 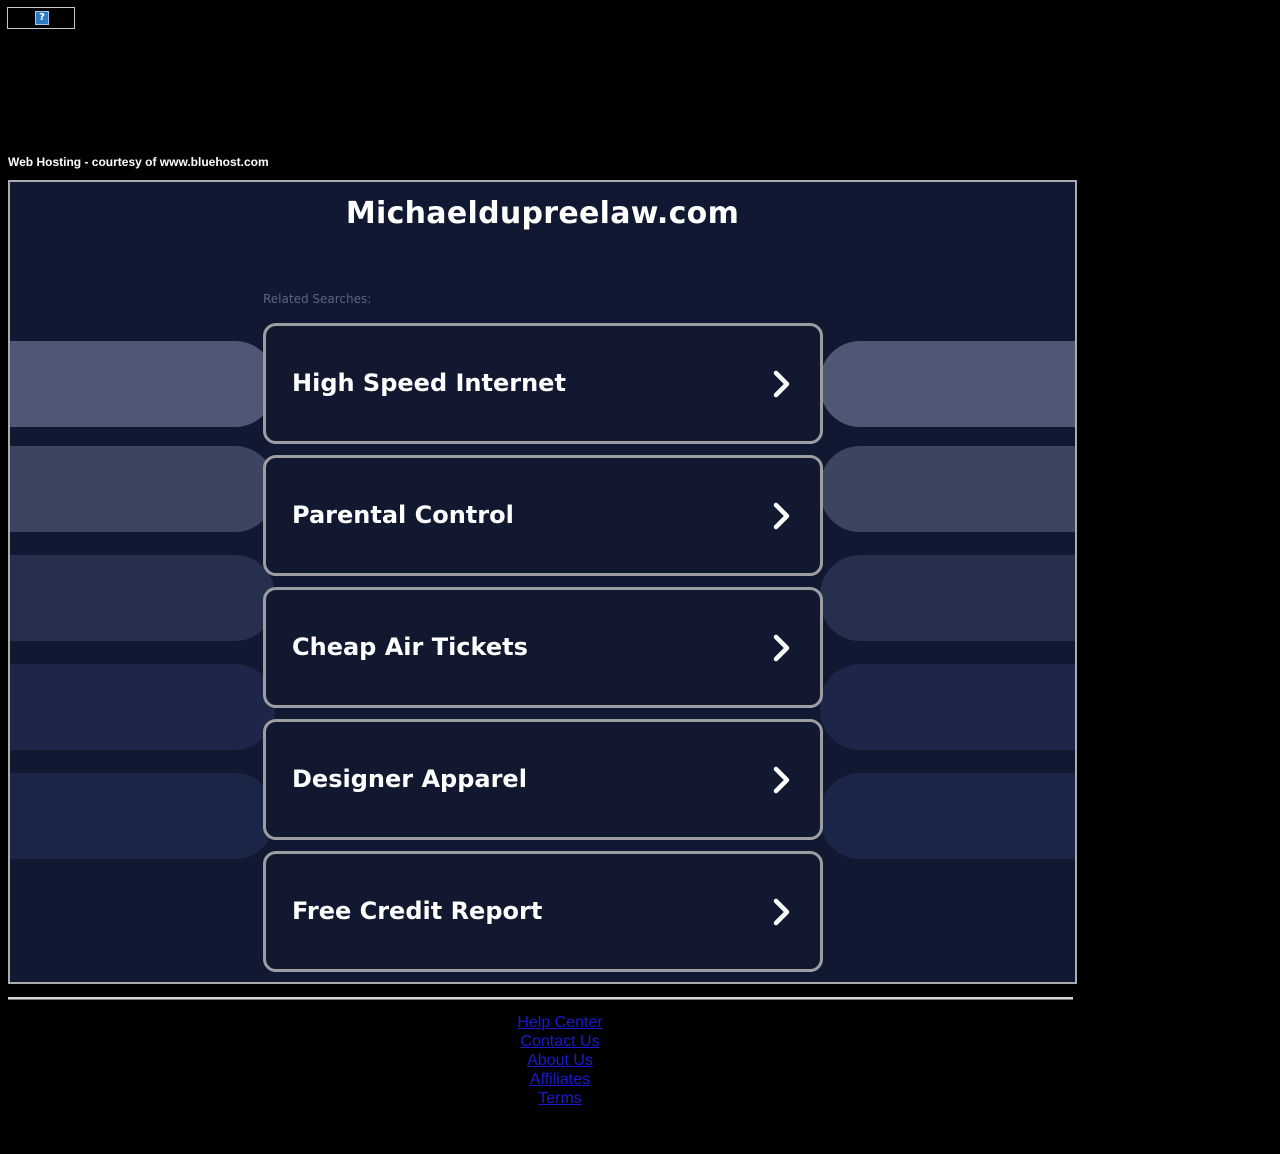 I want to click on search-link-label: Designer Apparel, so click(x=409, y=779).